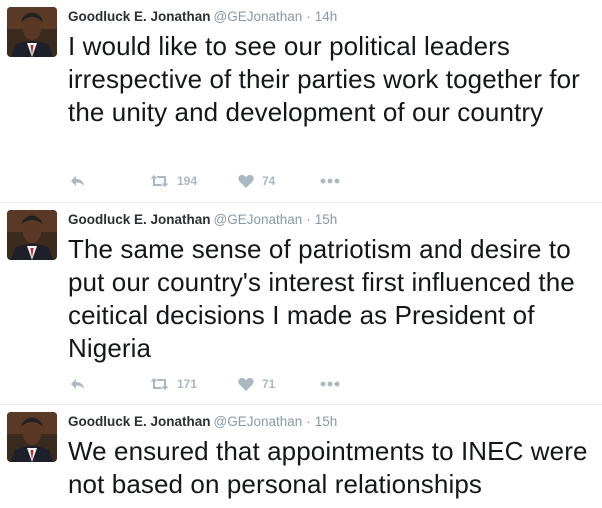  I want to click on like-button: 71, so click(256, 384).